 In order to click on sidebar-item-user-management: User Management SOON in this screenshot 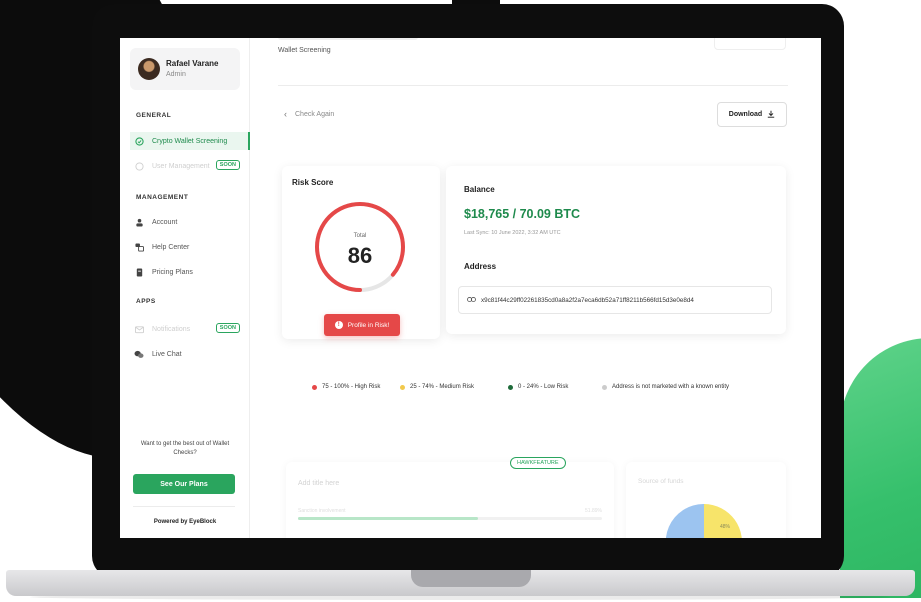, I will do `click(192, 166)`.